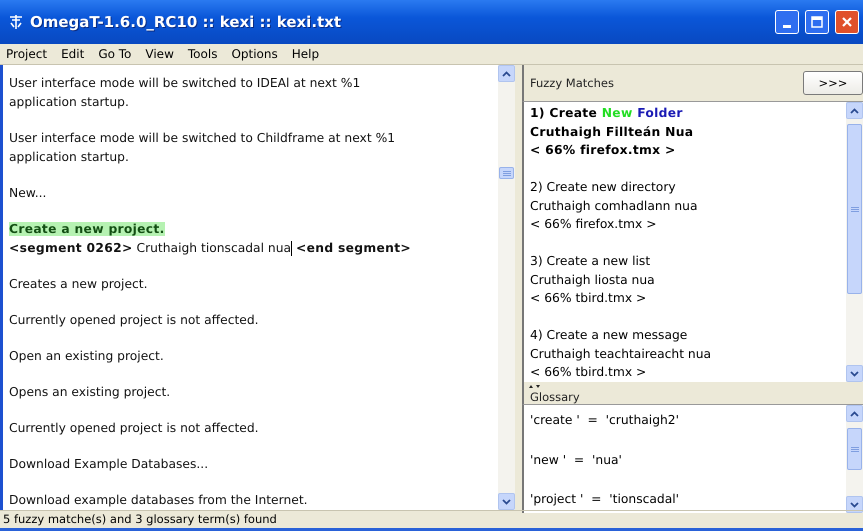  What do you see at coordinates (71, 248) in the screenshot?
I see `segment-start-tag: <segment 0262>` at bounding box center [71, 248].